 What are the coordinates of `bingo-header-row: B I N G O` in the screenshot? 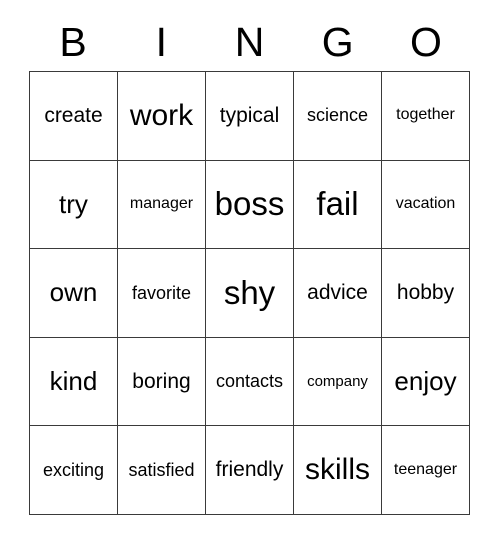 It's located at (249, 42).